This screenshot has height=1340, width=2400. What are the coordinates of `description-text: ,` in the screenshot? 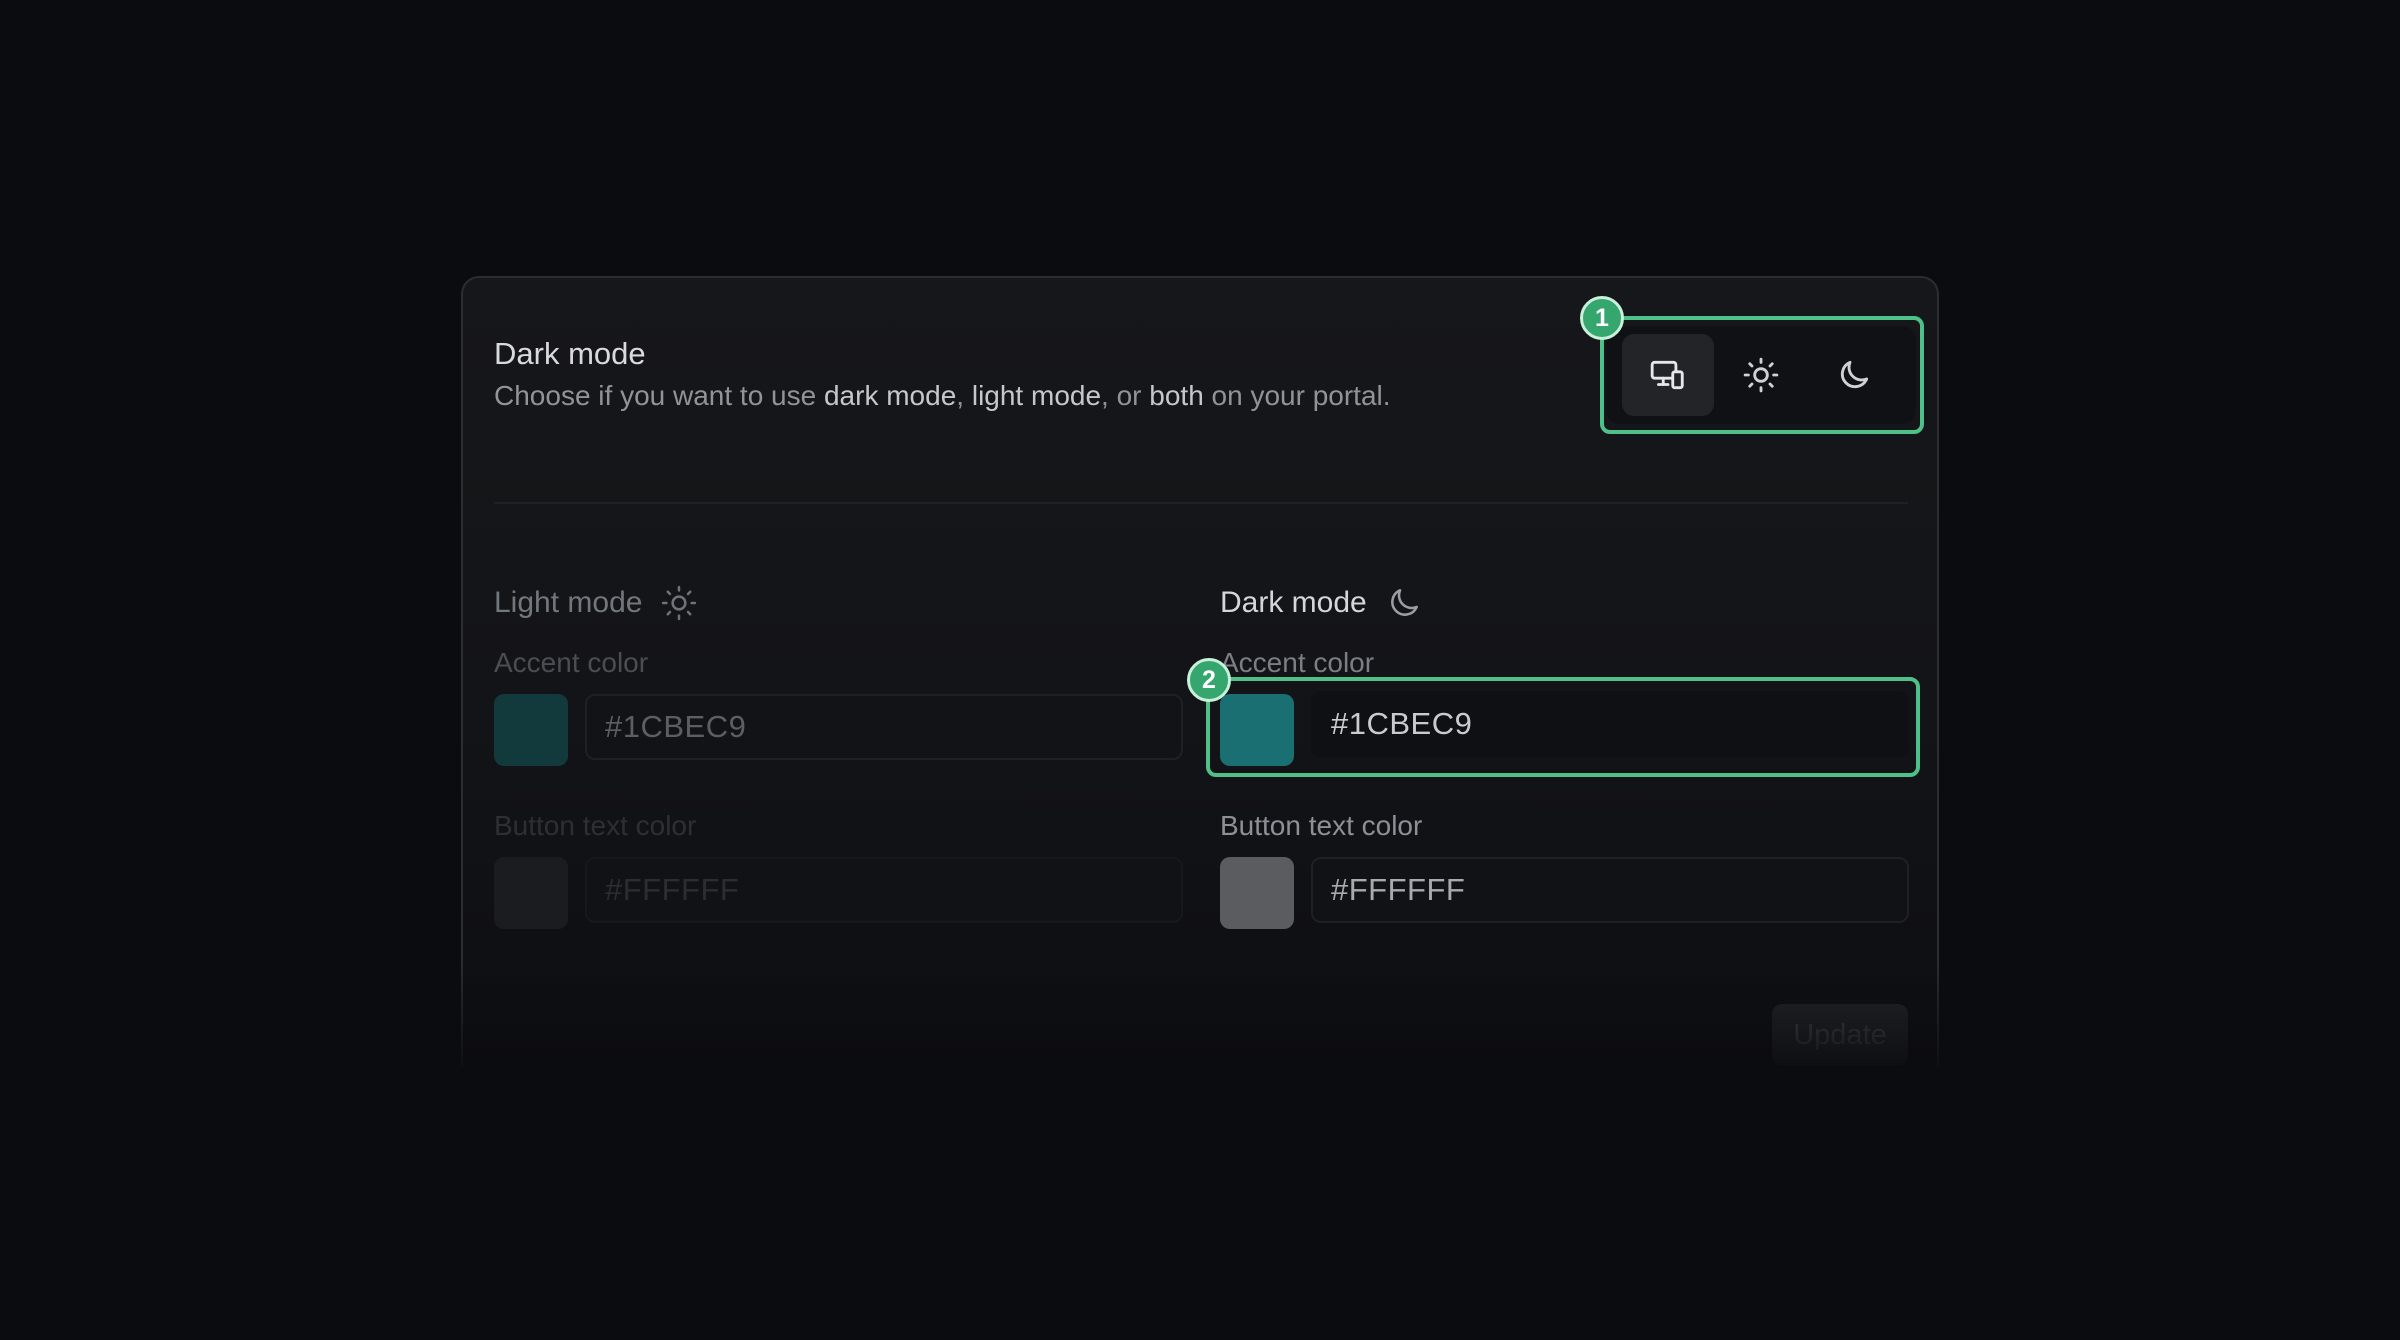 It's located at (964, 395).